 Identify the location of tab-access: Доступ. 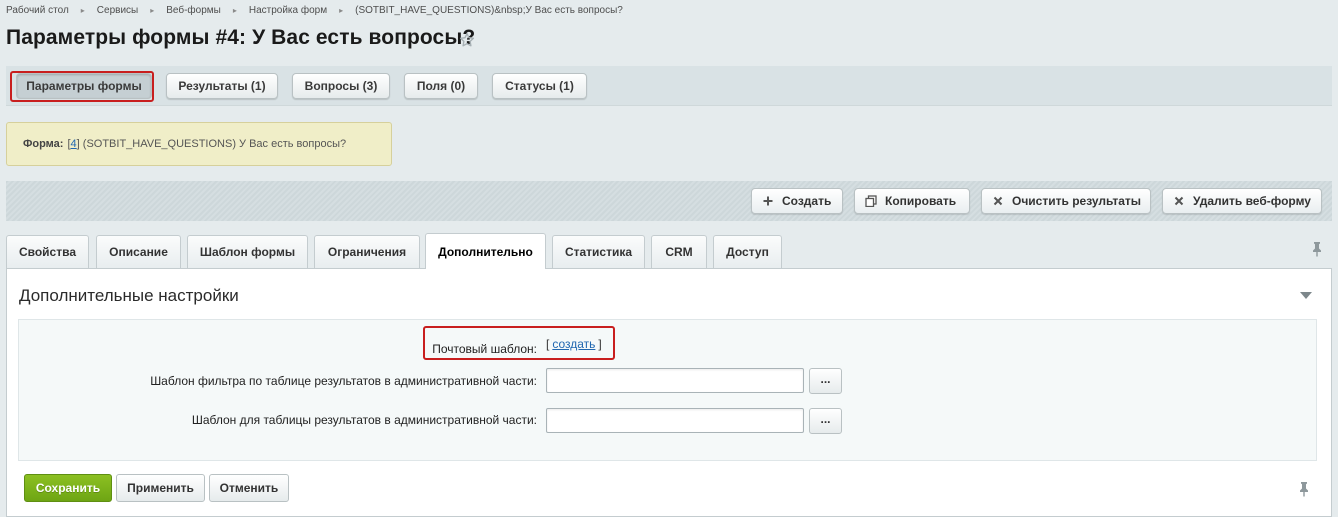
(747, 251).